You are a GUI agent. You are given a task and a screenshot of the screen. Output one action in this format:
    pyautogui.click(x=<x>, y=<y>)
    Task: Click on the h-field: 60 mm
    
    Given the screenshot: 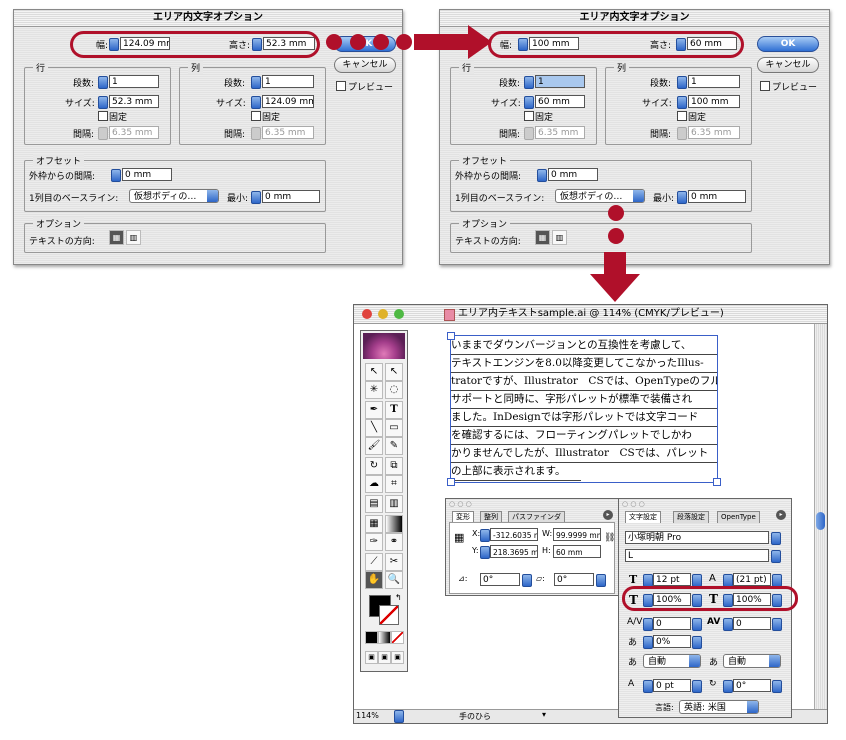 What is the action you would take?
    pyautogui.click(x=577, y=551)
    